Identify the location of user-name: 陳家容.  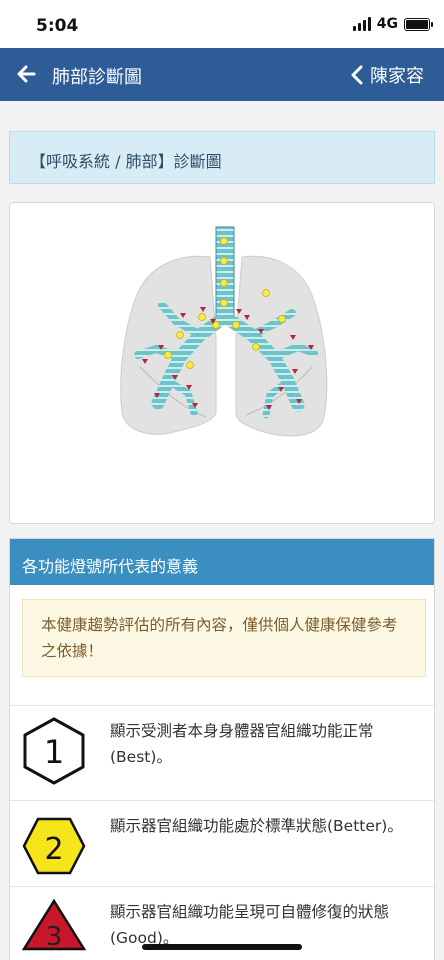
(397, 76).